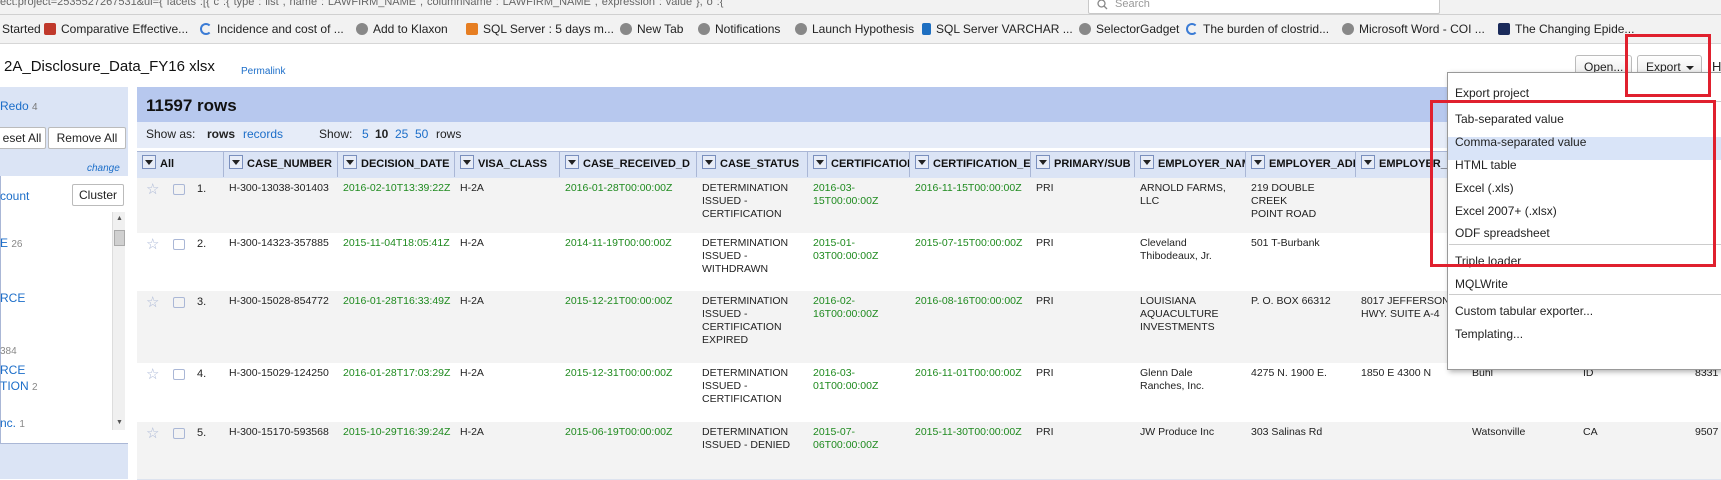 The height and width of the screenshot is (480, 1721). What do you see at coordinates (8, 351) in the screenshot?
I see `facet-item: 384` at bounding box center [8, 351].